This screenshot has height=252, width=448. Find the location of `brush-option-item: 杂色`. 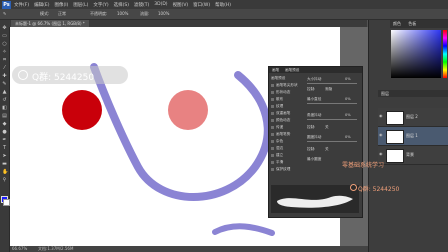

brush-option-item: 杂色 is located at coordinates (277, 141).